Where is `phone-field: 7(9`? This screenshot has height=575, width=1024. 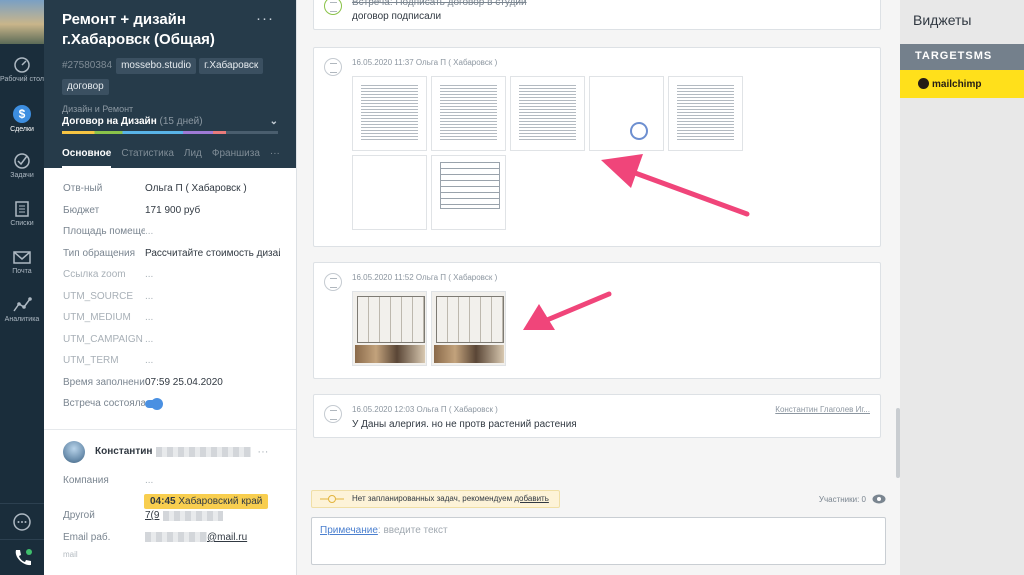 phone-field: 7(9 is located at coordinates (212, 515).